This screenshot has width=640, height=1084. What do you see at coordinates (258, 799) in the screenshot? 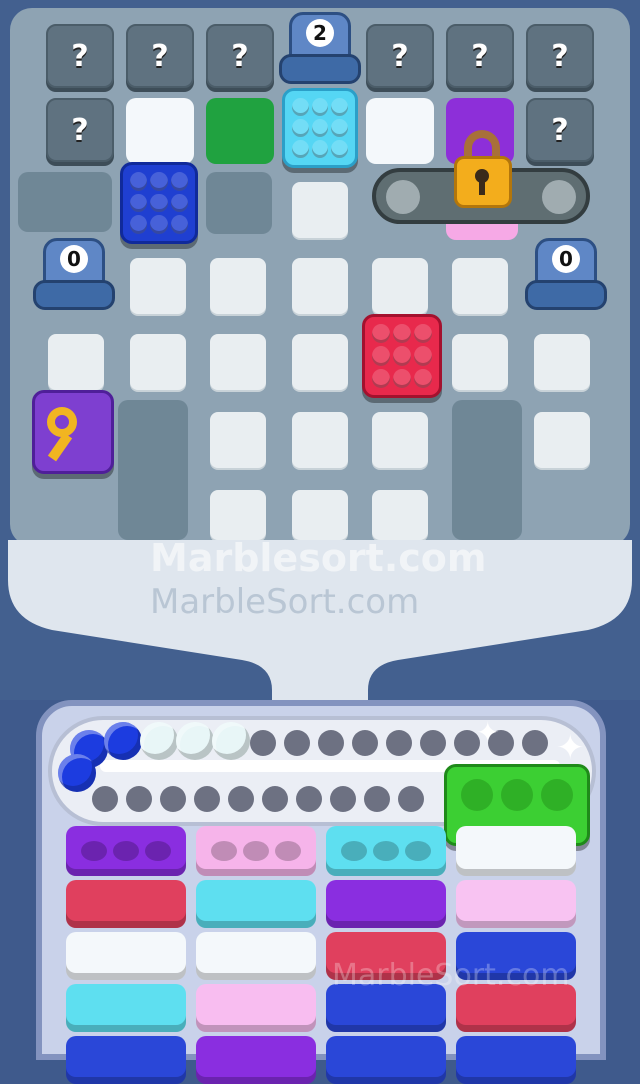
I see `conveyor-slots-bottom` at bounding box center [258, 799].